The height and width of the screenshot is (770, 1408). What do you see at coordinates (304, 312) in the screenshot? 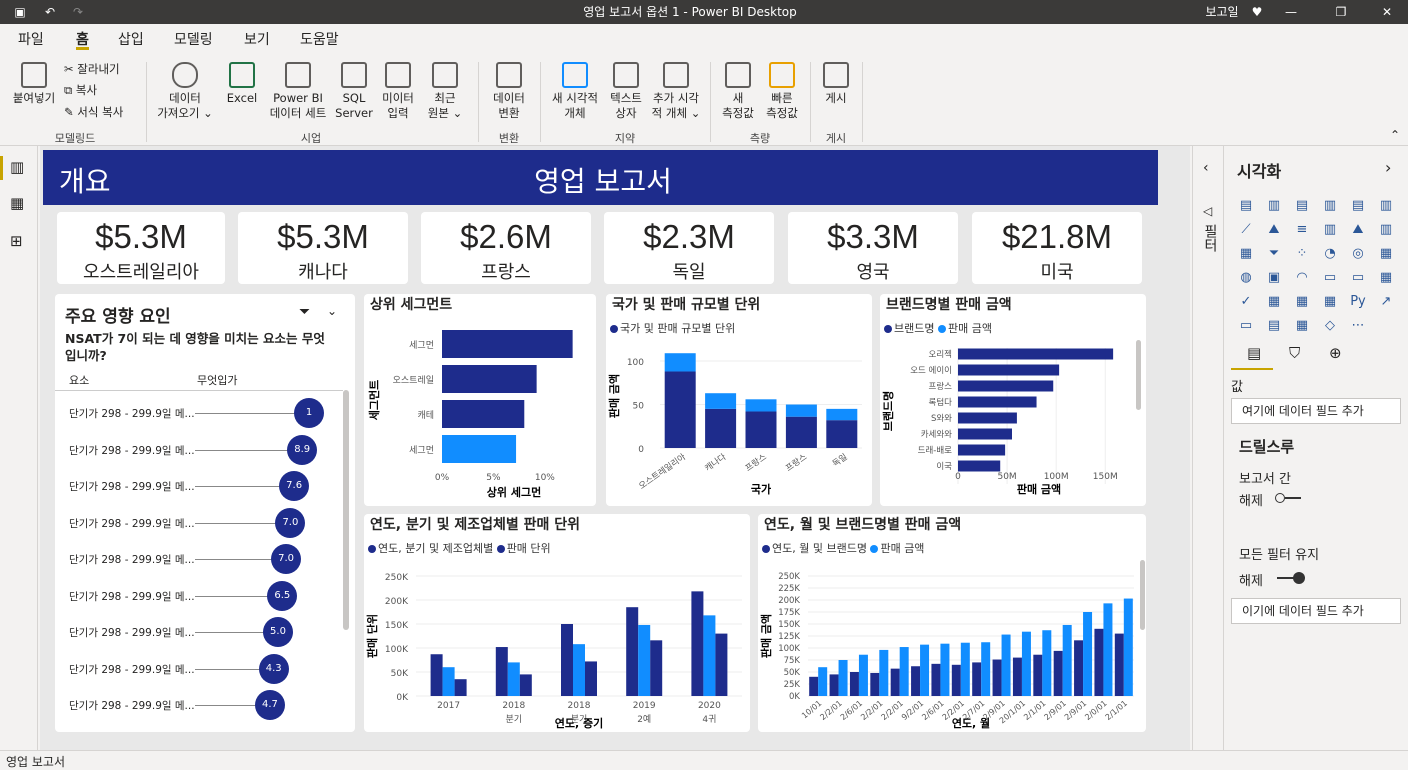
I see `filter-icon: ⏷` at bounding box center [304, 312].